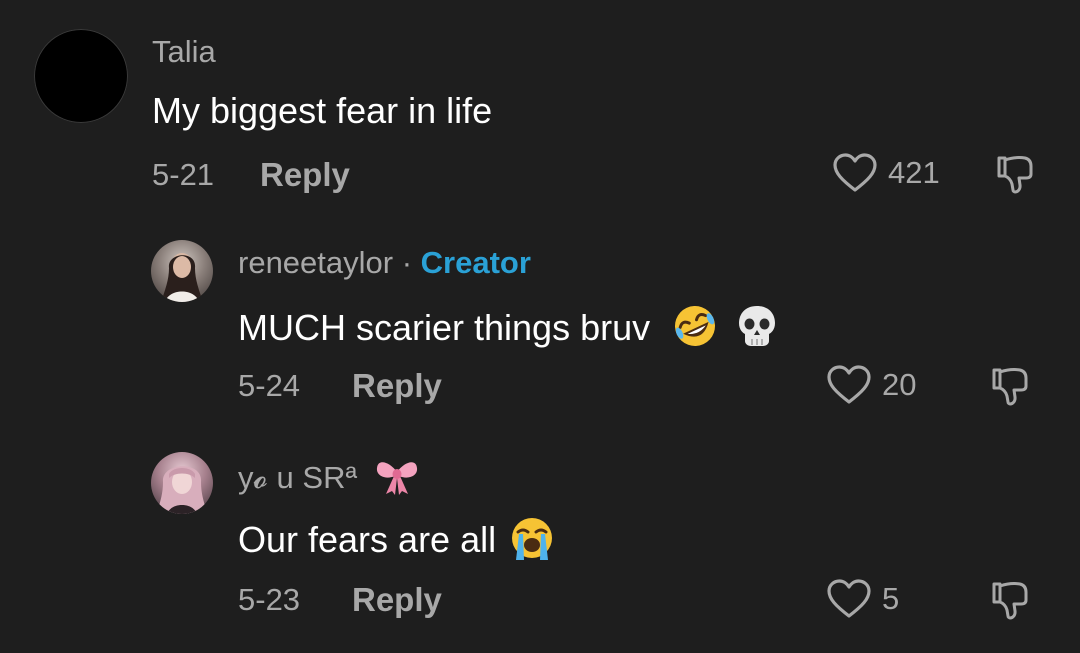  I want to click on comment-text-content: Our fears are all, so click(367, 540).